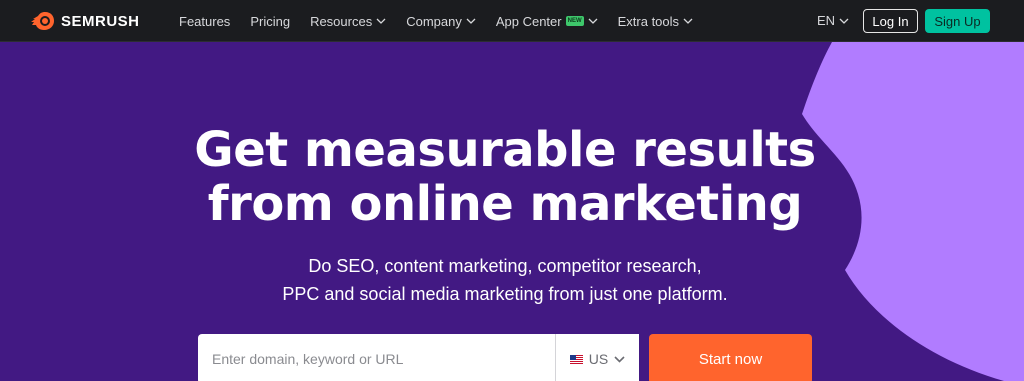 The image size is (1024, 381). What do you see at coordinates (574, 21) in the screenshot?
I see `new-badge: new` at bounding box center [574, 21].